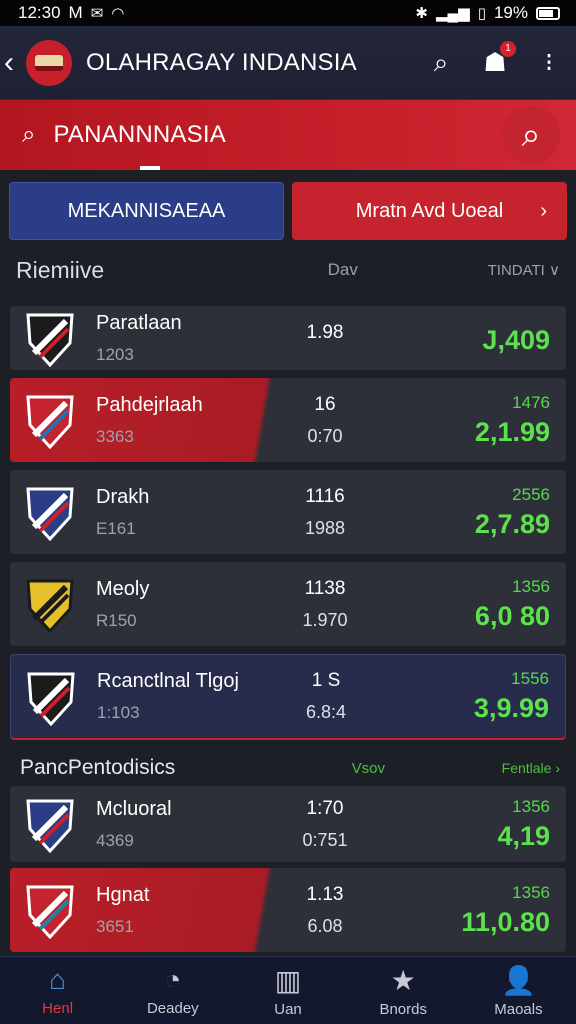 Image resolution: width=576 pixels, height=1024 pixels. Describe the element at coordinates (325, 496) in the screenshot. I see `stat-primary: 1116` at that location.